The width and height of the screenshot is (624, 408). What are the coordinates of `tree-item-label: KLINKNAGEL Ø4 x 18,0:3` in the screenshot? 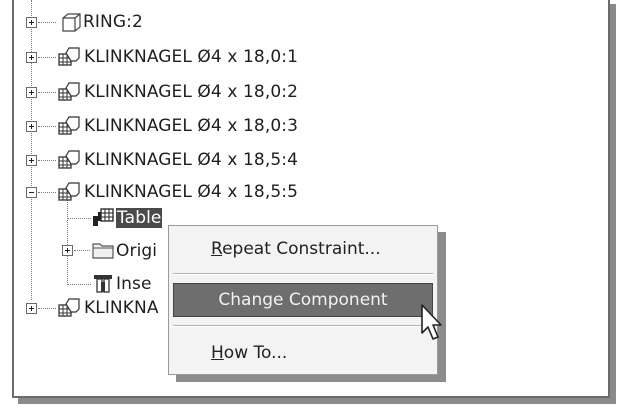 It's located at (191, 126).